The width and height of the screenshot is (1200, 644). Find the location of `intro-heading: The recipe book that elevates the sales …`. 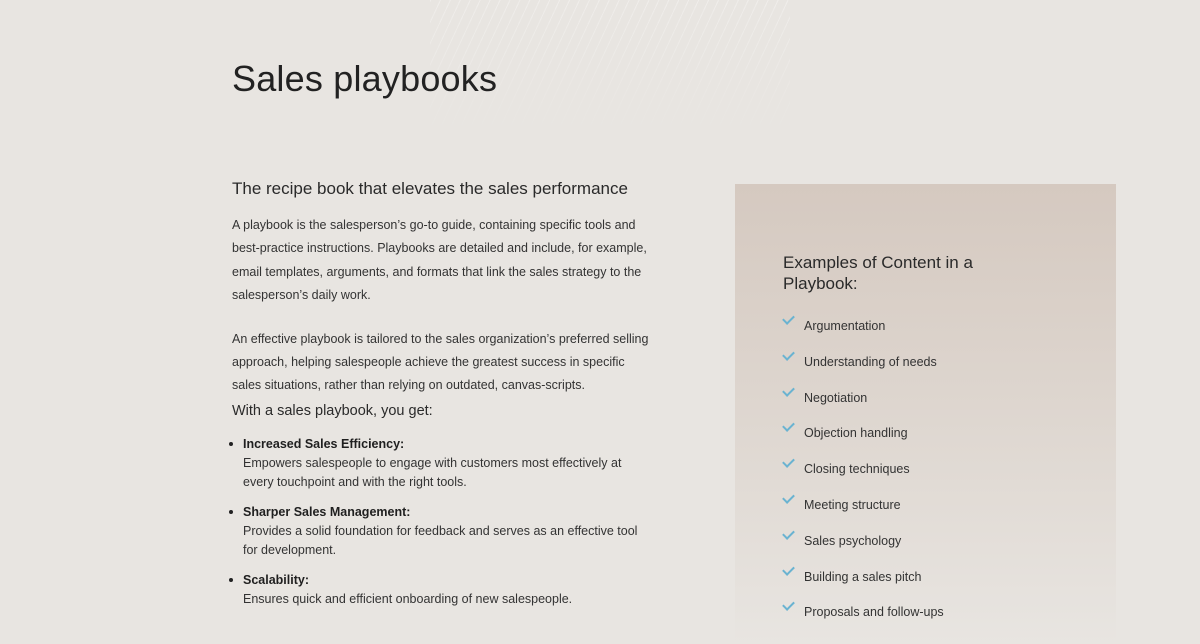

intro-heading: The recipe book that elevates the sales … is located at coordinates (430, 188).